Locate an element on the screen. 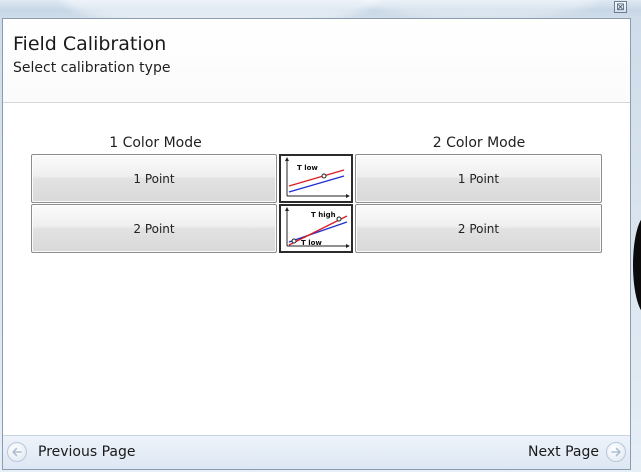 The height and width of the screenshot is (472, 641). page-subtitle: Select calibration type is located at coordinates (92, 68).